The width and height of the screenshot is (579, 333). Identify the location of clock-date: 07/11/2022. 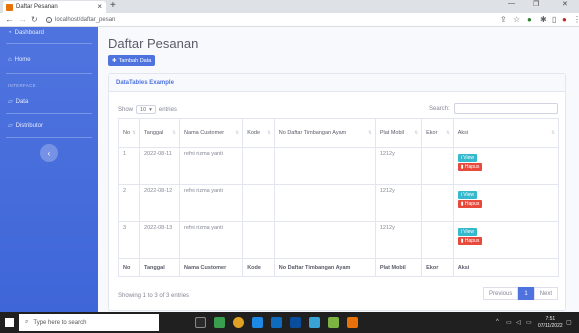
(550, 326).